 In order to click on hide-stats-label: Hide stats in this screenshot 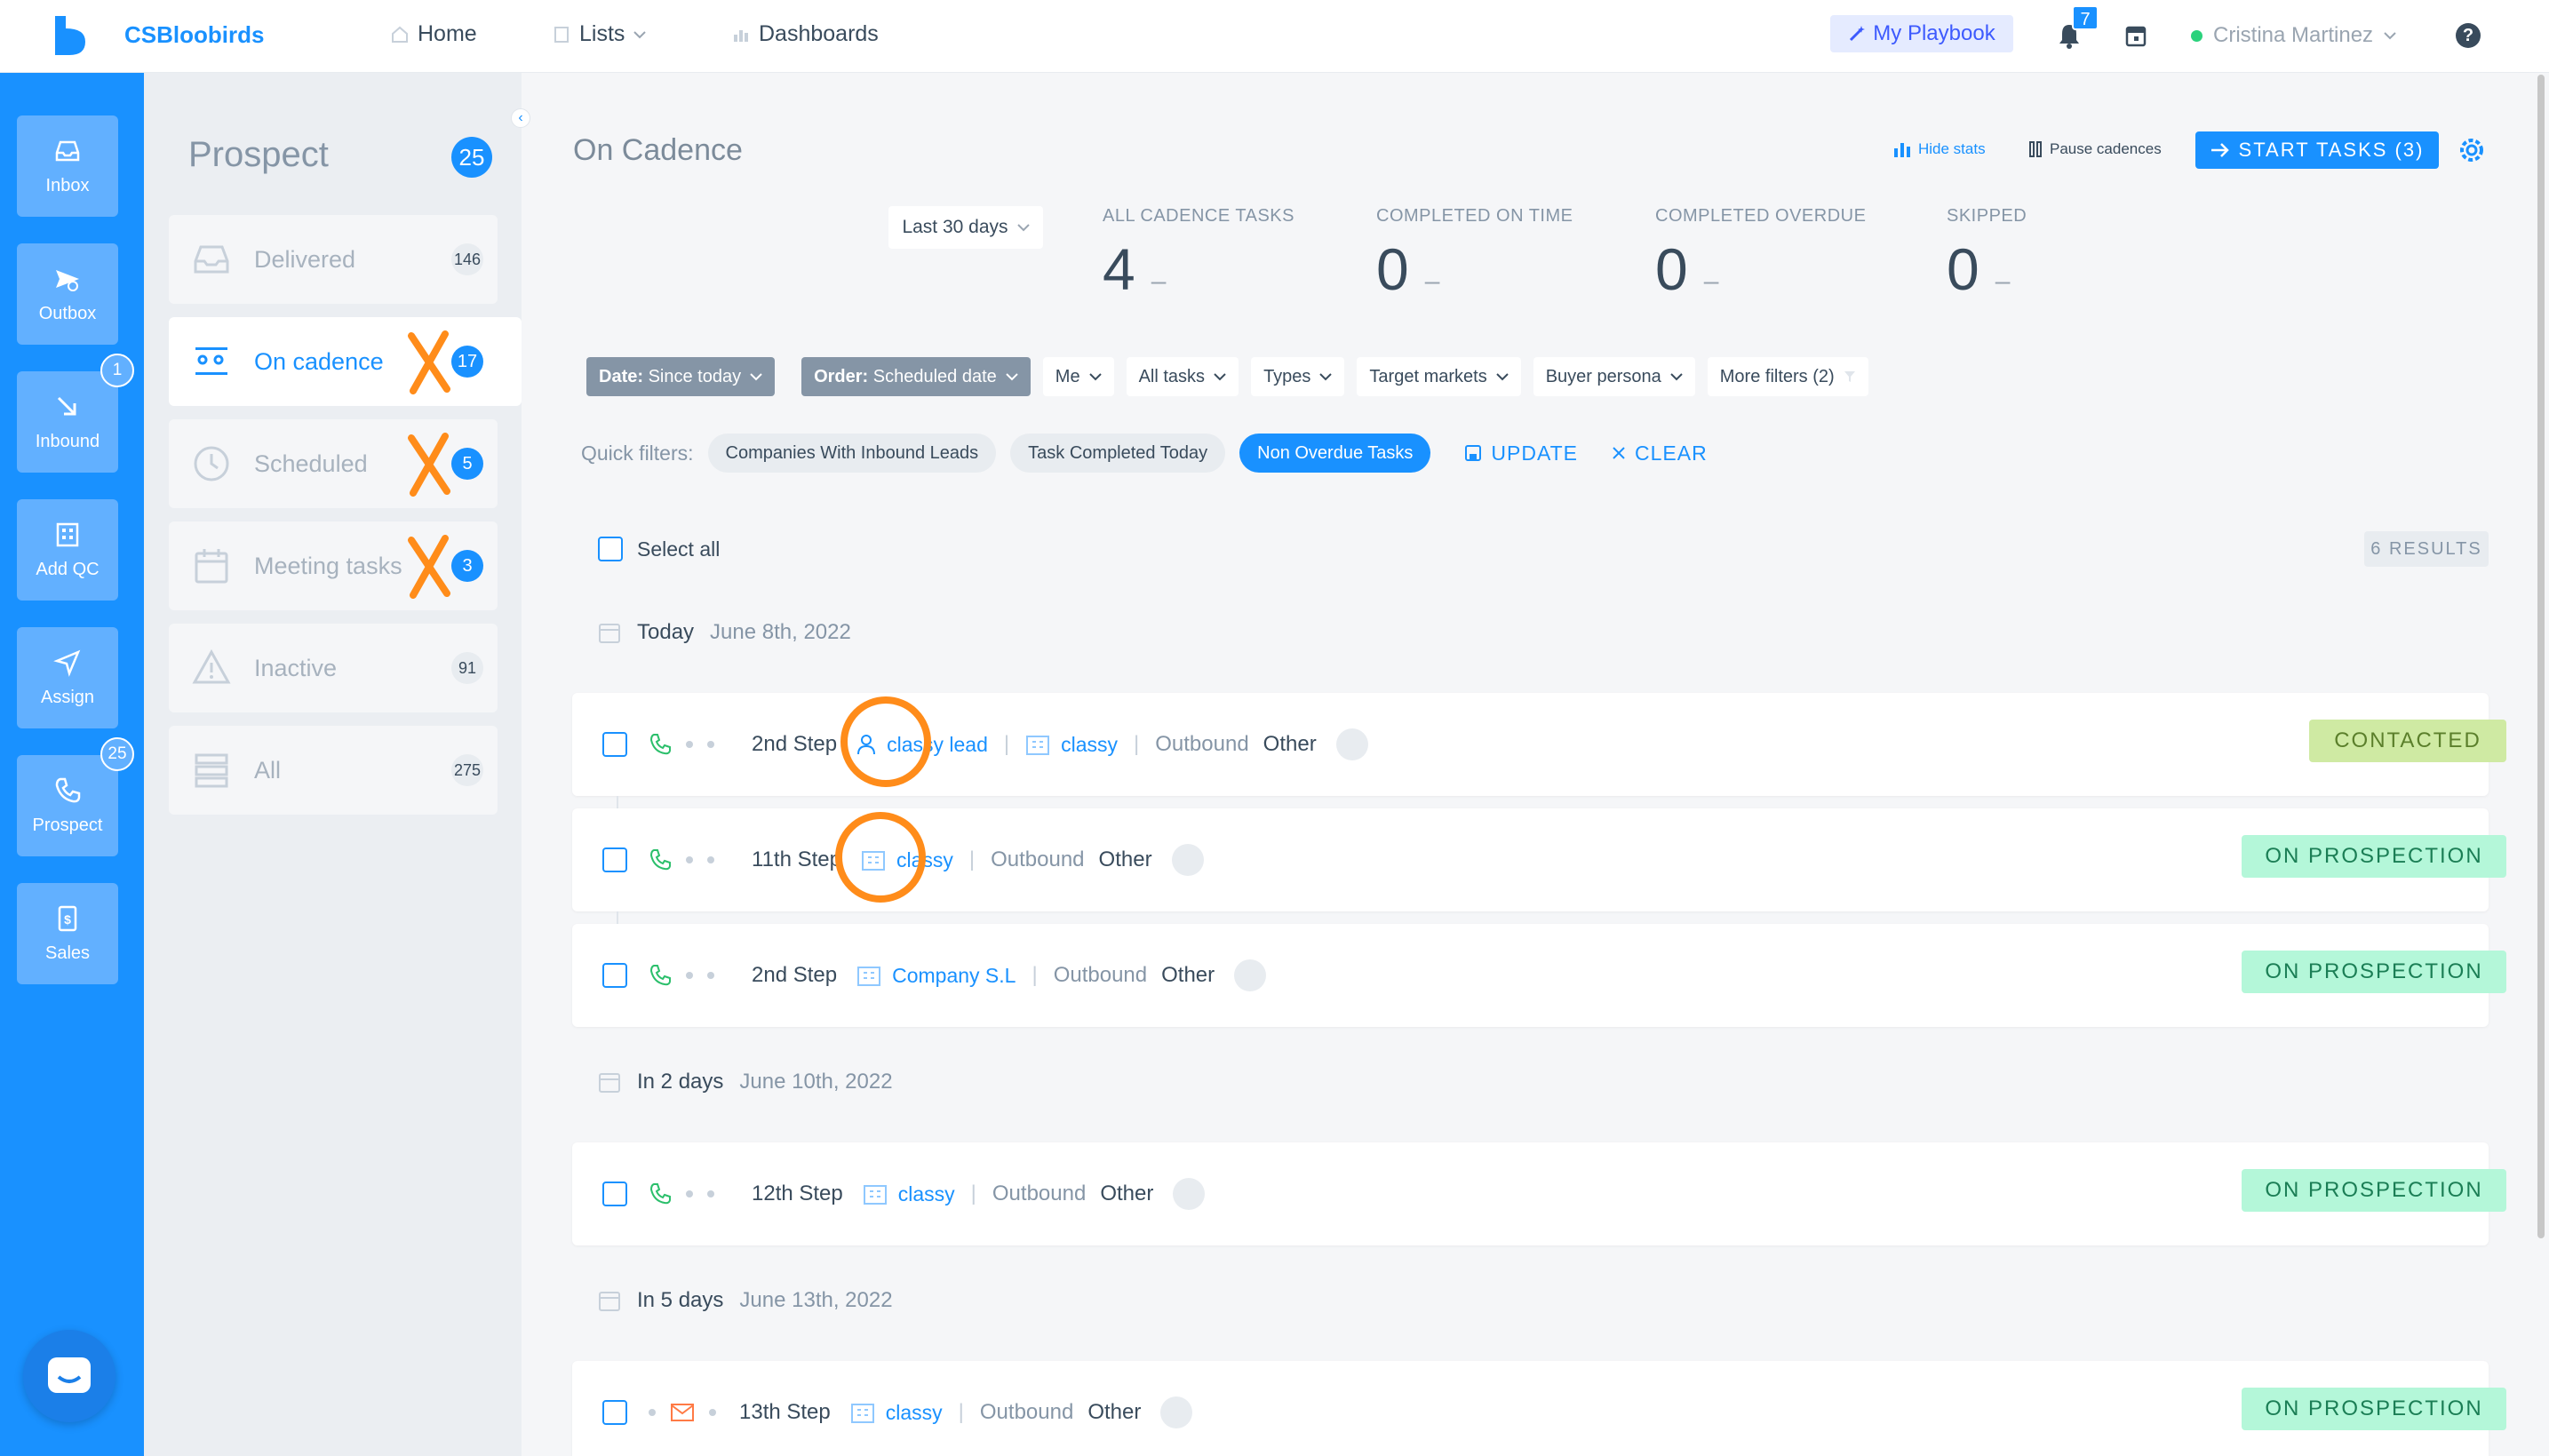, I will do `click(1952, 148)`.